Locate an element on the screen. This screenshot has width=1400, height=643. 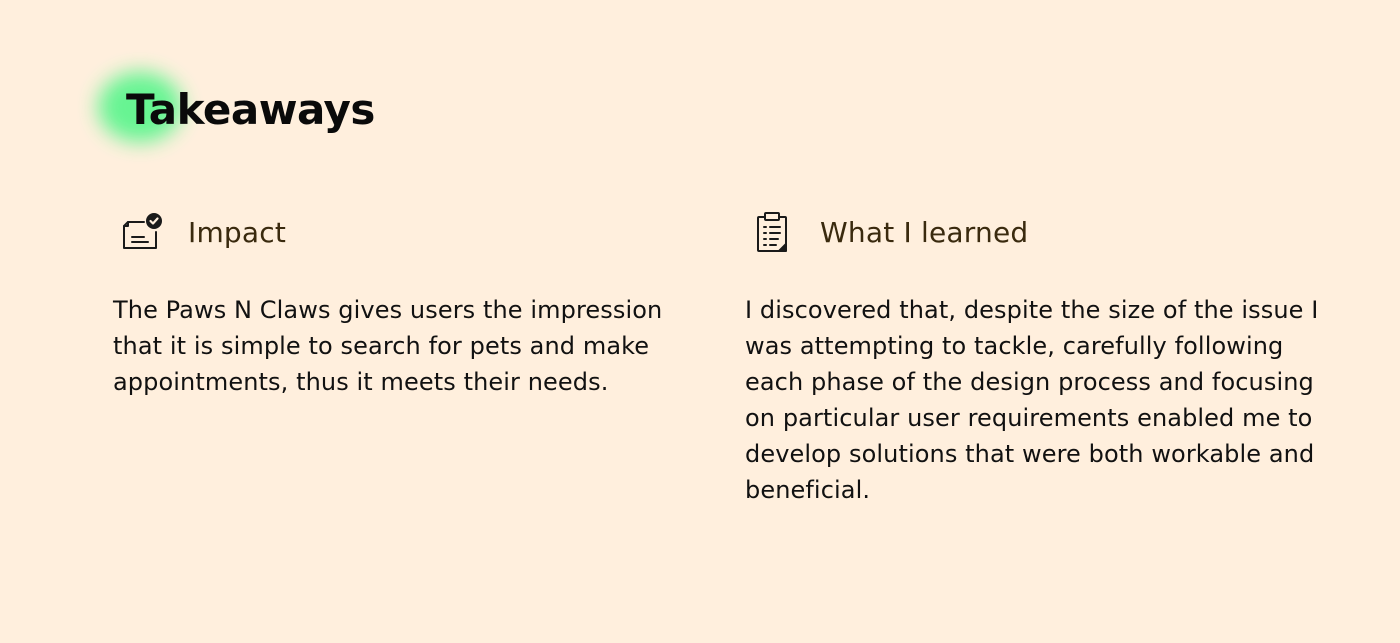
learned-header: What I learned is located at coordinates (1052, 232).